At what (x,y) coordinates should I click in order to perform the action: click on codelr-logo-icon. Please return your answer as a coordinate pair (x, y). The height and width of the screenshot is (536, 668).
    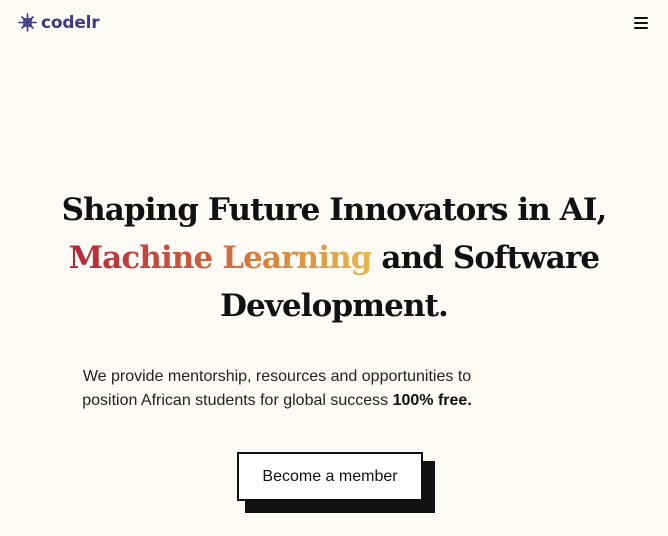
    Looking at the image, I should click on (27, 22).